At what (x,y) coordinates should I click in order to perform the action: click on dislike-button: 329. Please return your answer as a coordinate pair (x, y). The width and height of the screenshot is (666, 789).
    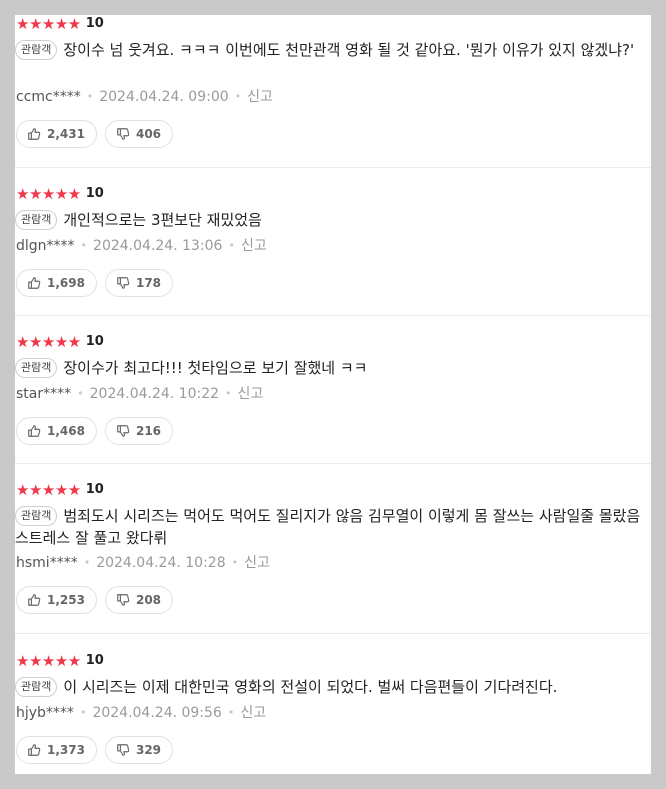
    Looking at the image, I should click on (139, 750).